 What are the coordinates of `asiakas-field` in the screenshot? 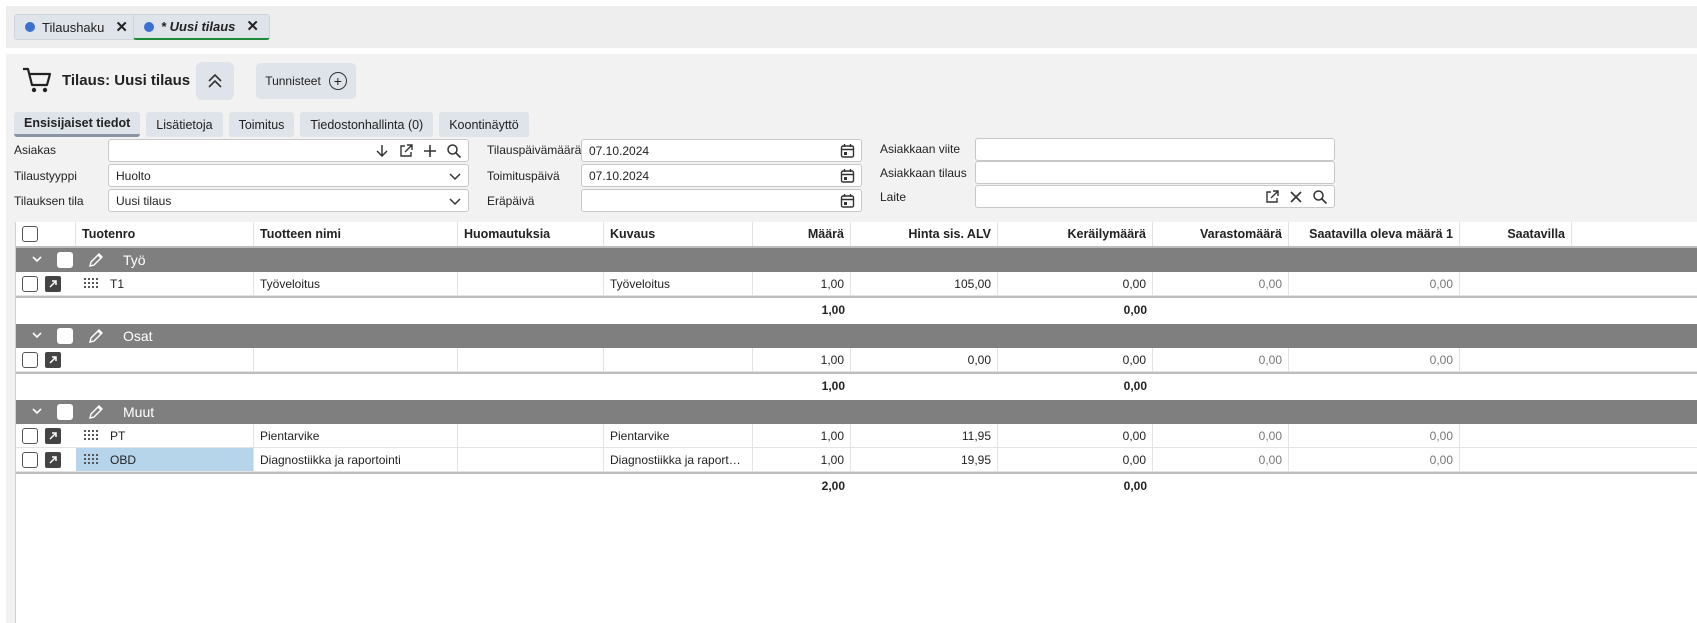 It's located at (288, 150).